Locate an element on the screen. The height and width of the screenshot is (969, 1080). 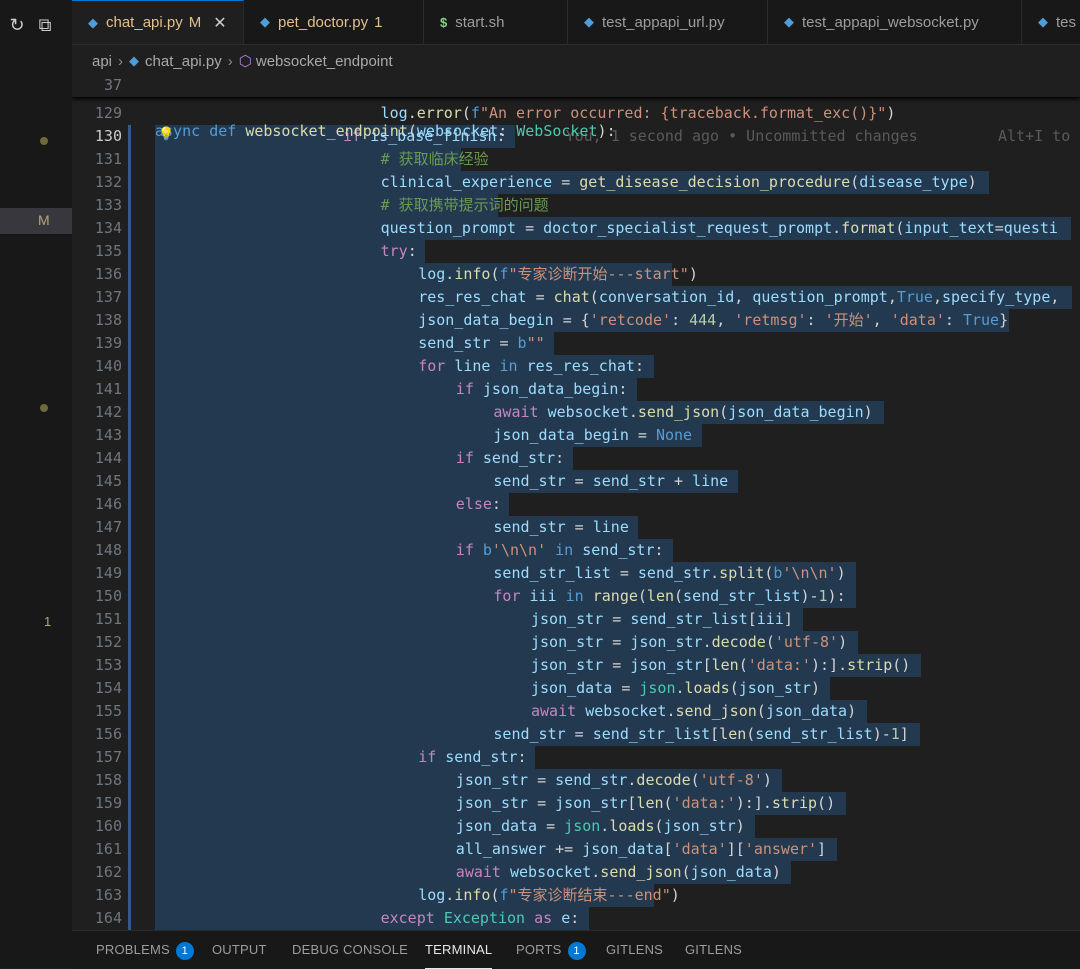
tab-label: tes is located at coordinates (1066, 22).